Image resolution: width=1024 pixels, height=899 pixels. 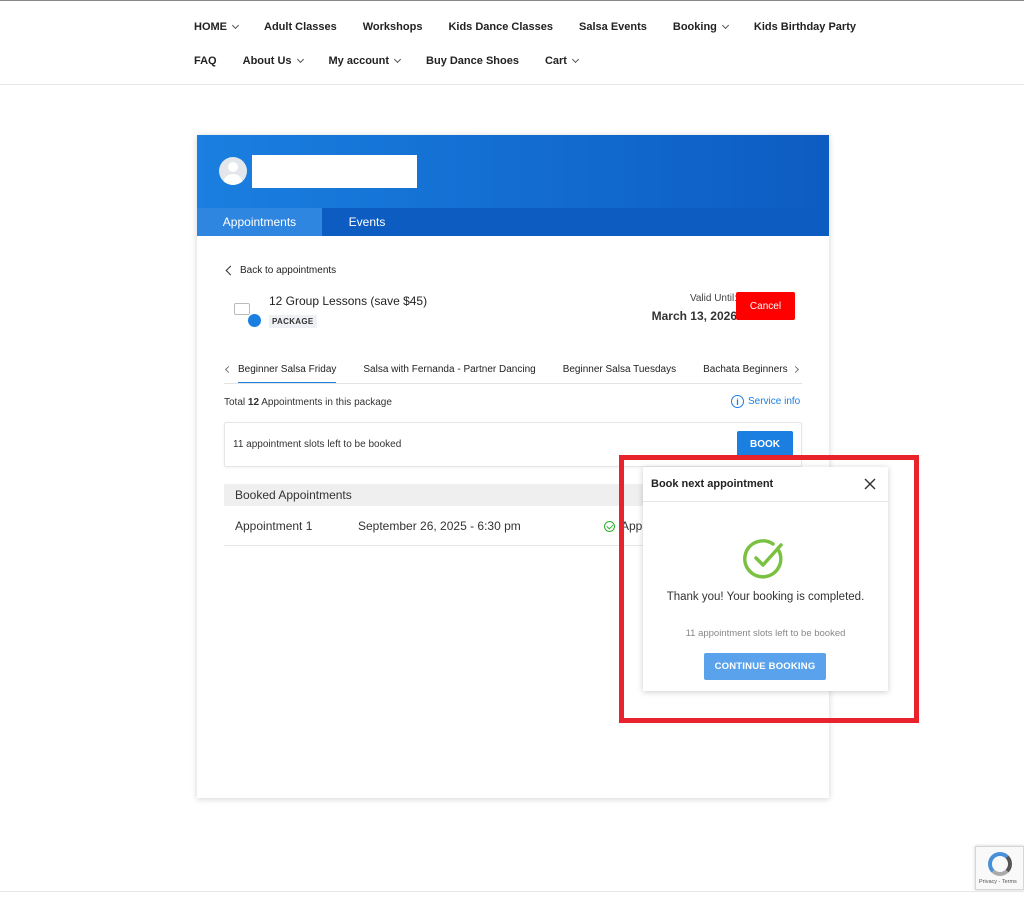 What do you see at coordinates (712, 484) in the screenshot?
I see `dialog-title: Book next appointment` at bounding box center [712, 484].